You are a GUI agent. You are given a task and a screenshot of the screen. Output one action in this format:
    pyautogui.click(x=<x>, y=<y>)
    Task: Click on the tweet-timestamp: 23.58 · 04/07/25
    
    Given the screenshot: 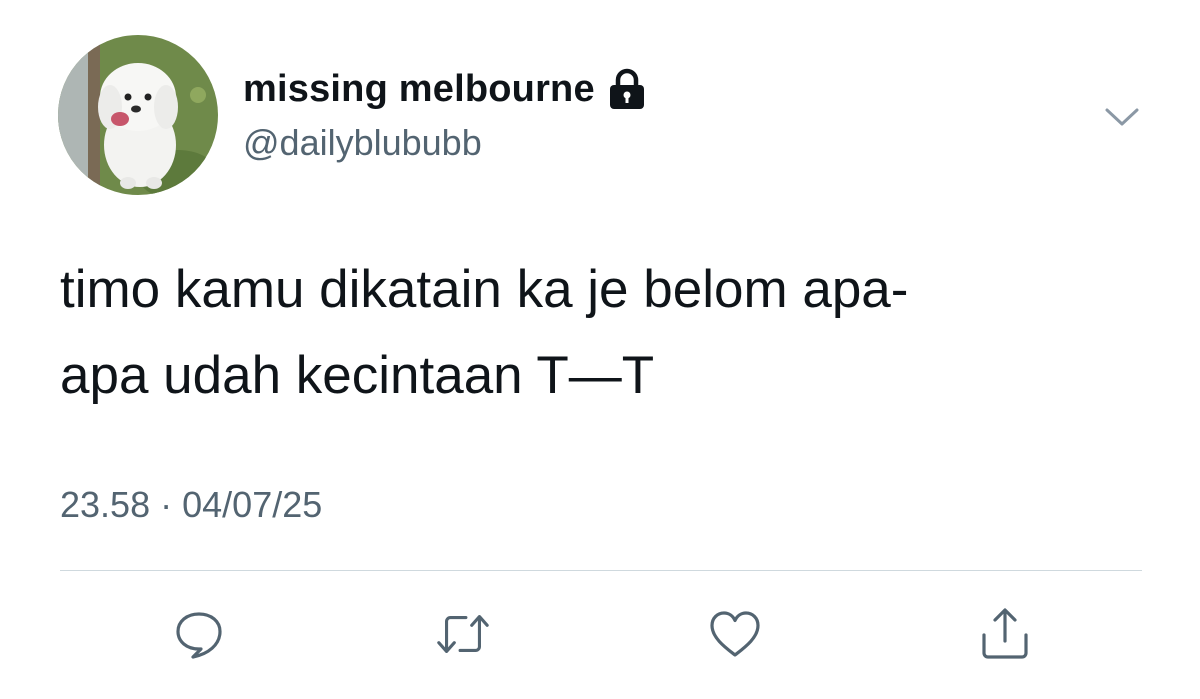 What is the action you would take?
    pyautogui.click(x=191, y=505)
    